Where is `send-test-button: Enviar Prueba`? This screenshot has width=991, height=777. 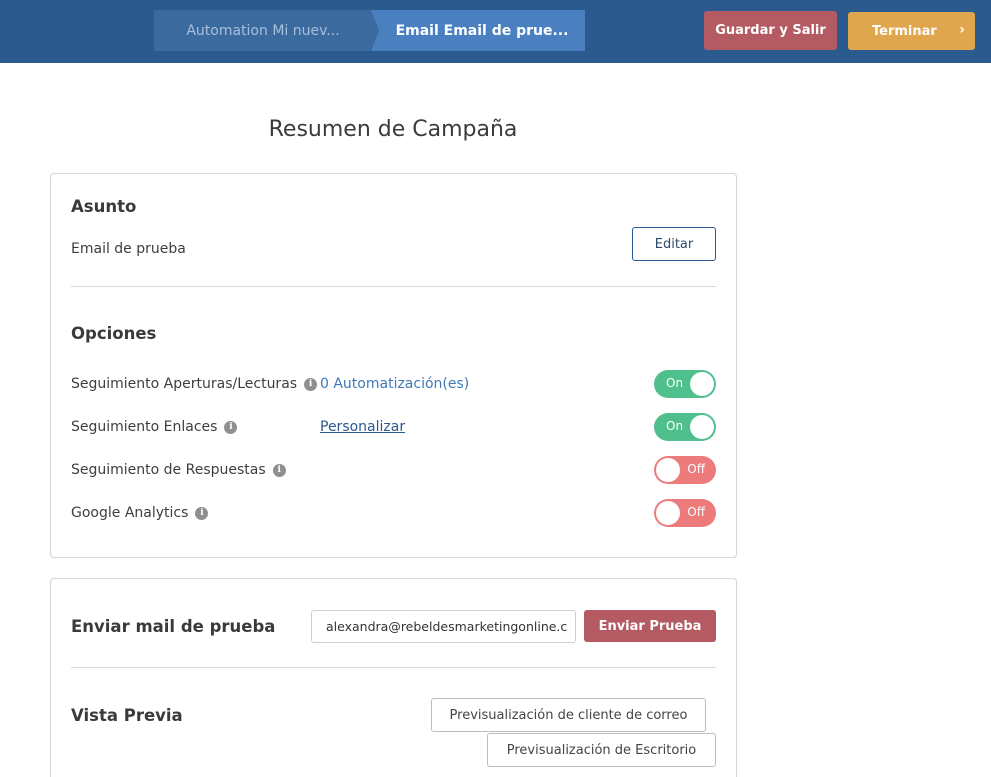
send-test-button: Enviar Prueba is located at coordinates (650, 626).